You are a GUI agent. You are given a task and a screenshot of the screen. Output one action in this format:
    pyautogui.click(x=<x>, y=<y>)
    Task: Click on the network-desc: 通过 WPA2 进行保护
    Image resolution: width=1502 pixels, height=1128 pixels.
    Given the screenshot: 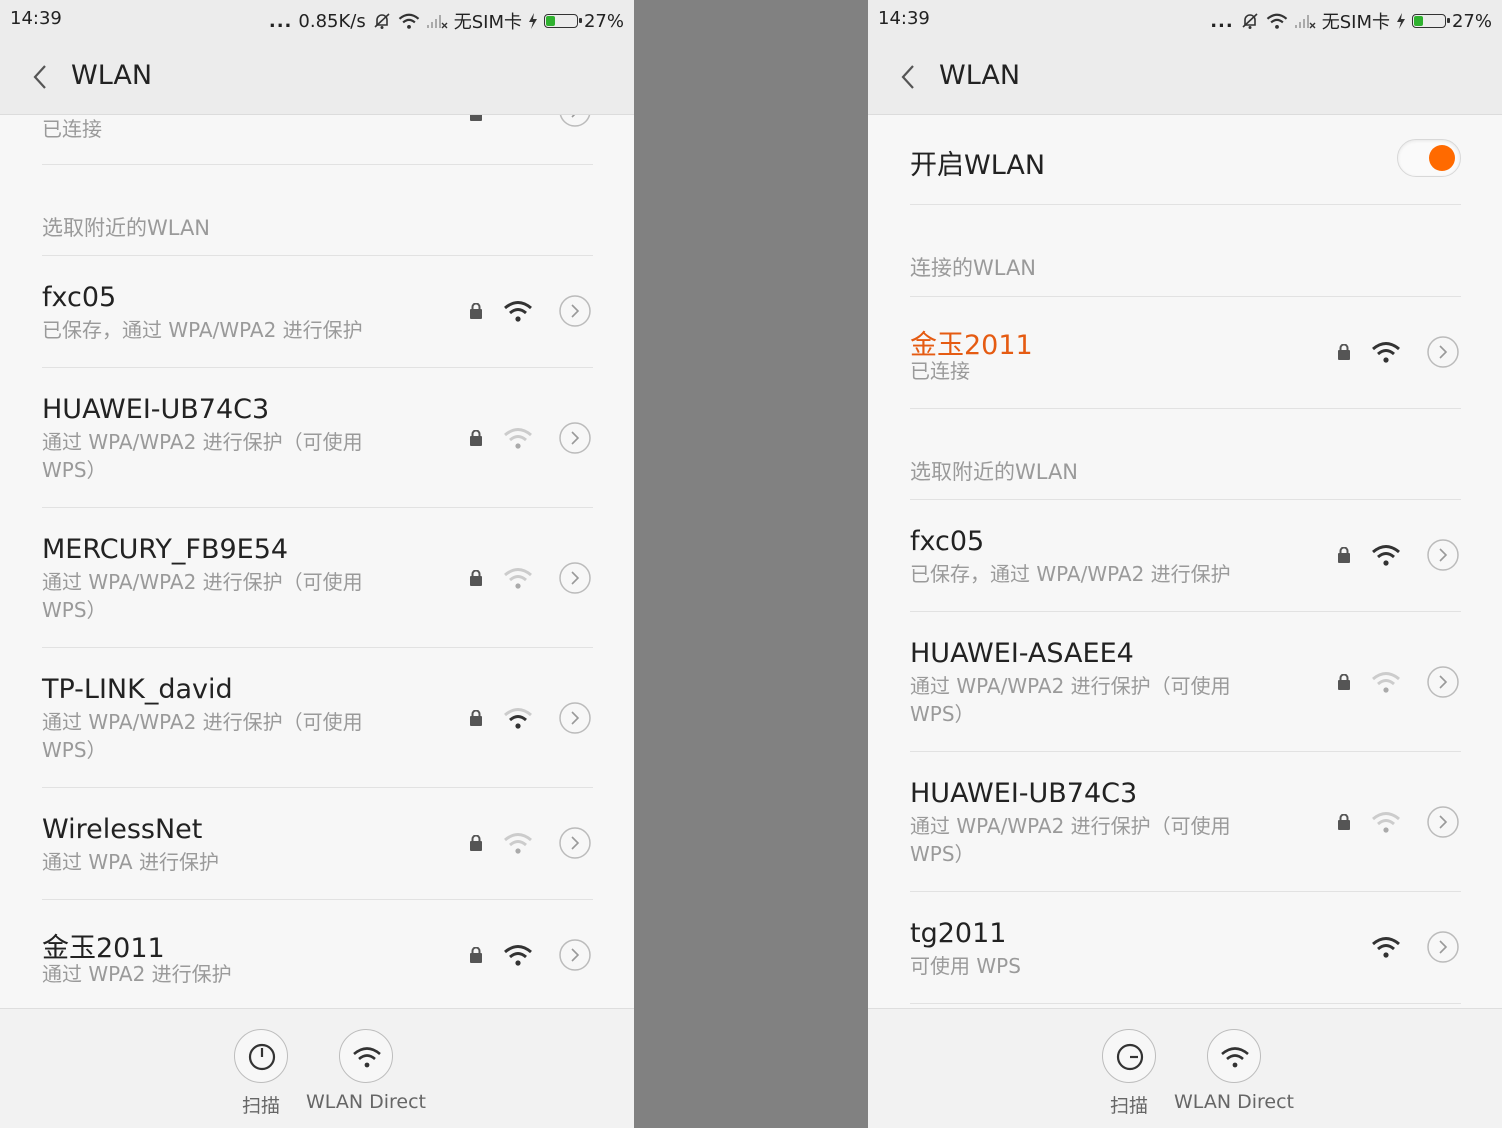 What is the action you would take?
    pyautogui.click(x=137, y=974)
    